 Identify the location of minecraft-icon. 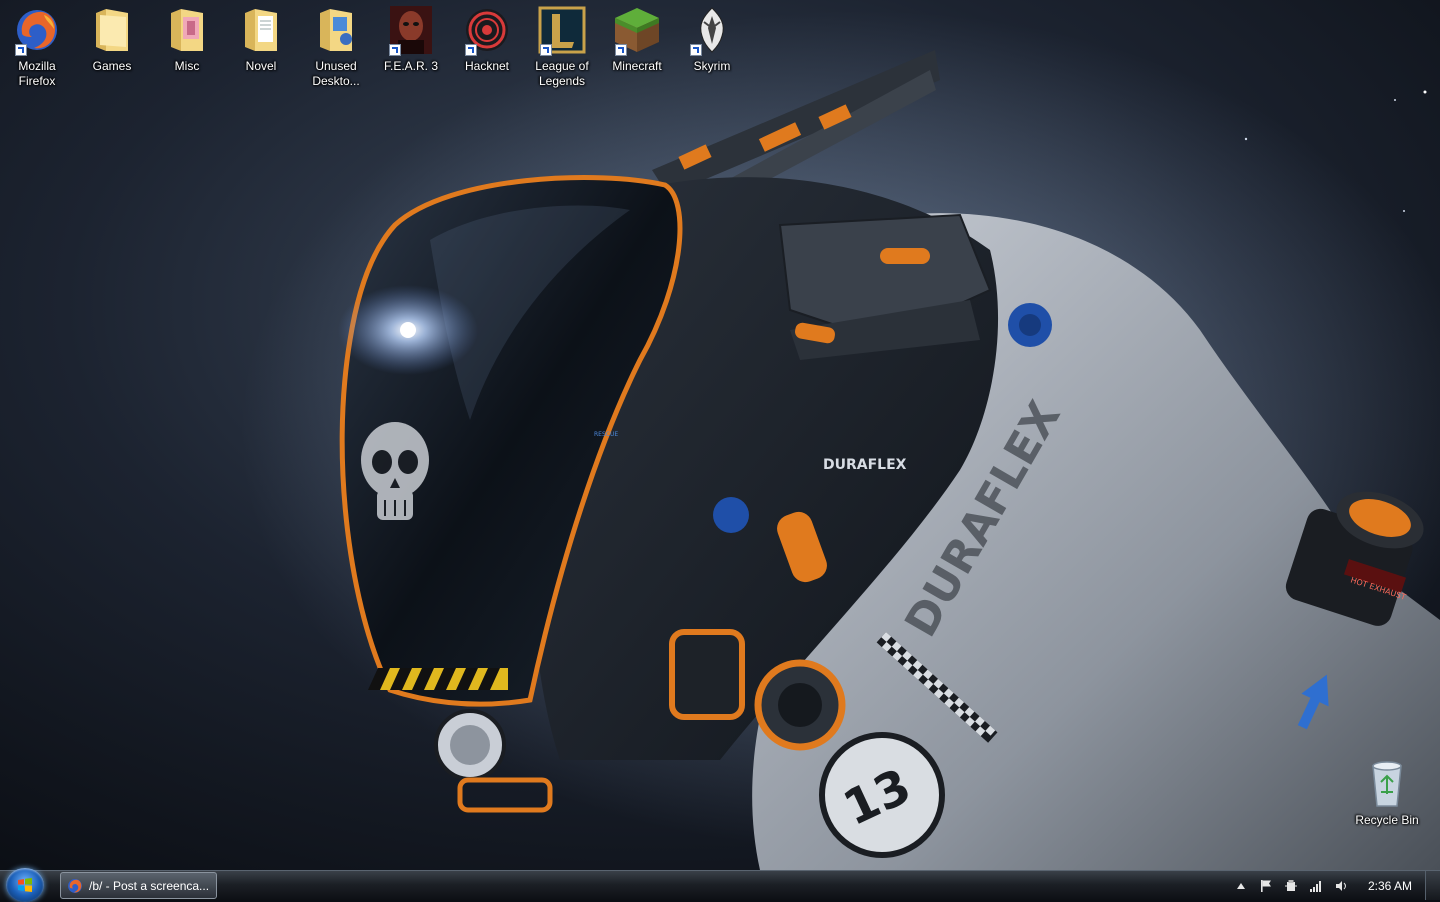
(637, 31).